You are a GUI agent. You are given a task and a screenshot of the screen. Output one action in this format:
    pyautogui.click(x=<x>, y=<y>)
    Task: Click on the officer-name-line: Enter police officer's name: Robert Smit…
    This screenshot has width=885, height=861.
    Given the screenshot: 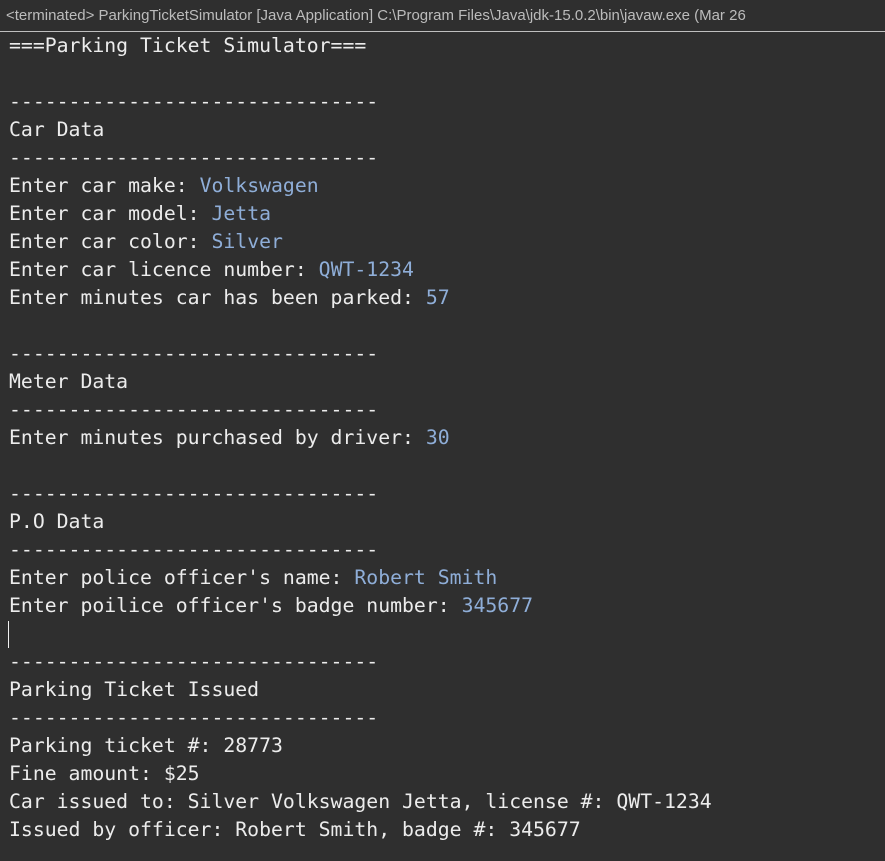 What is the action you would take?
    pyautogui.click(x=253, y=578)
    